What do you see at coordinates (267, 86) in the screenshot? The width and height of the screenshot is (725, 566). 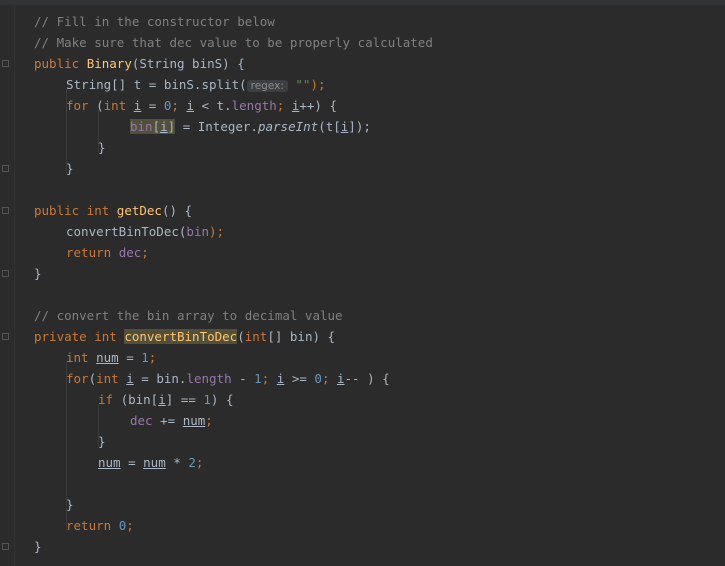 I see `parameter-hint: regex:` at bounding box center [267, 86].